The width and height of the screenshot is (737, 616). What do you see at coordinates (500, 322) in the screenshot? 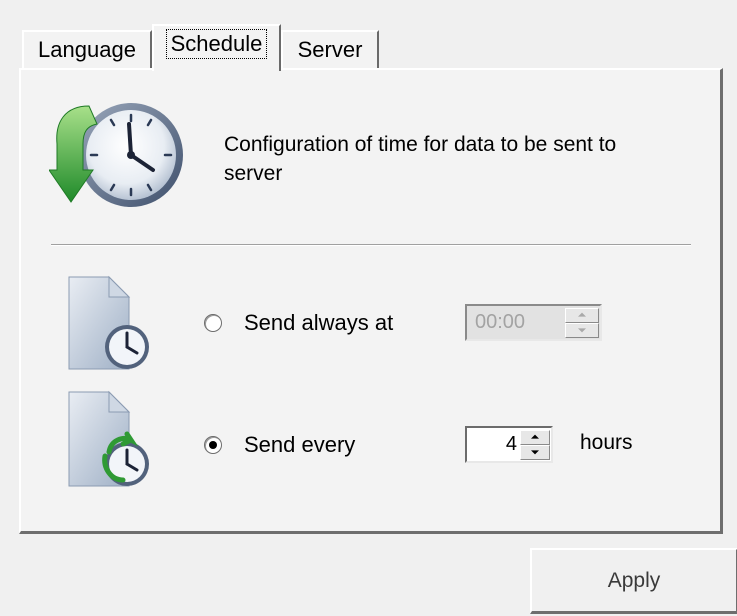
I see `send-always-time-value: 00:00` at bounding box center [500, 322].